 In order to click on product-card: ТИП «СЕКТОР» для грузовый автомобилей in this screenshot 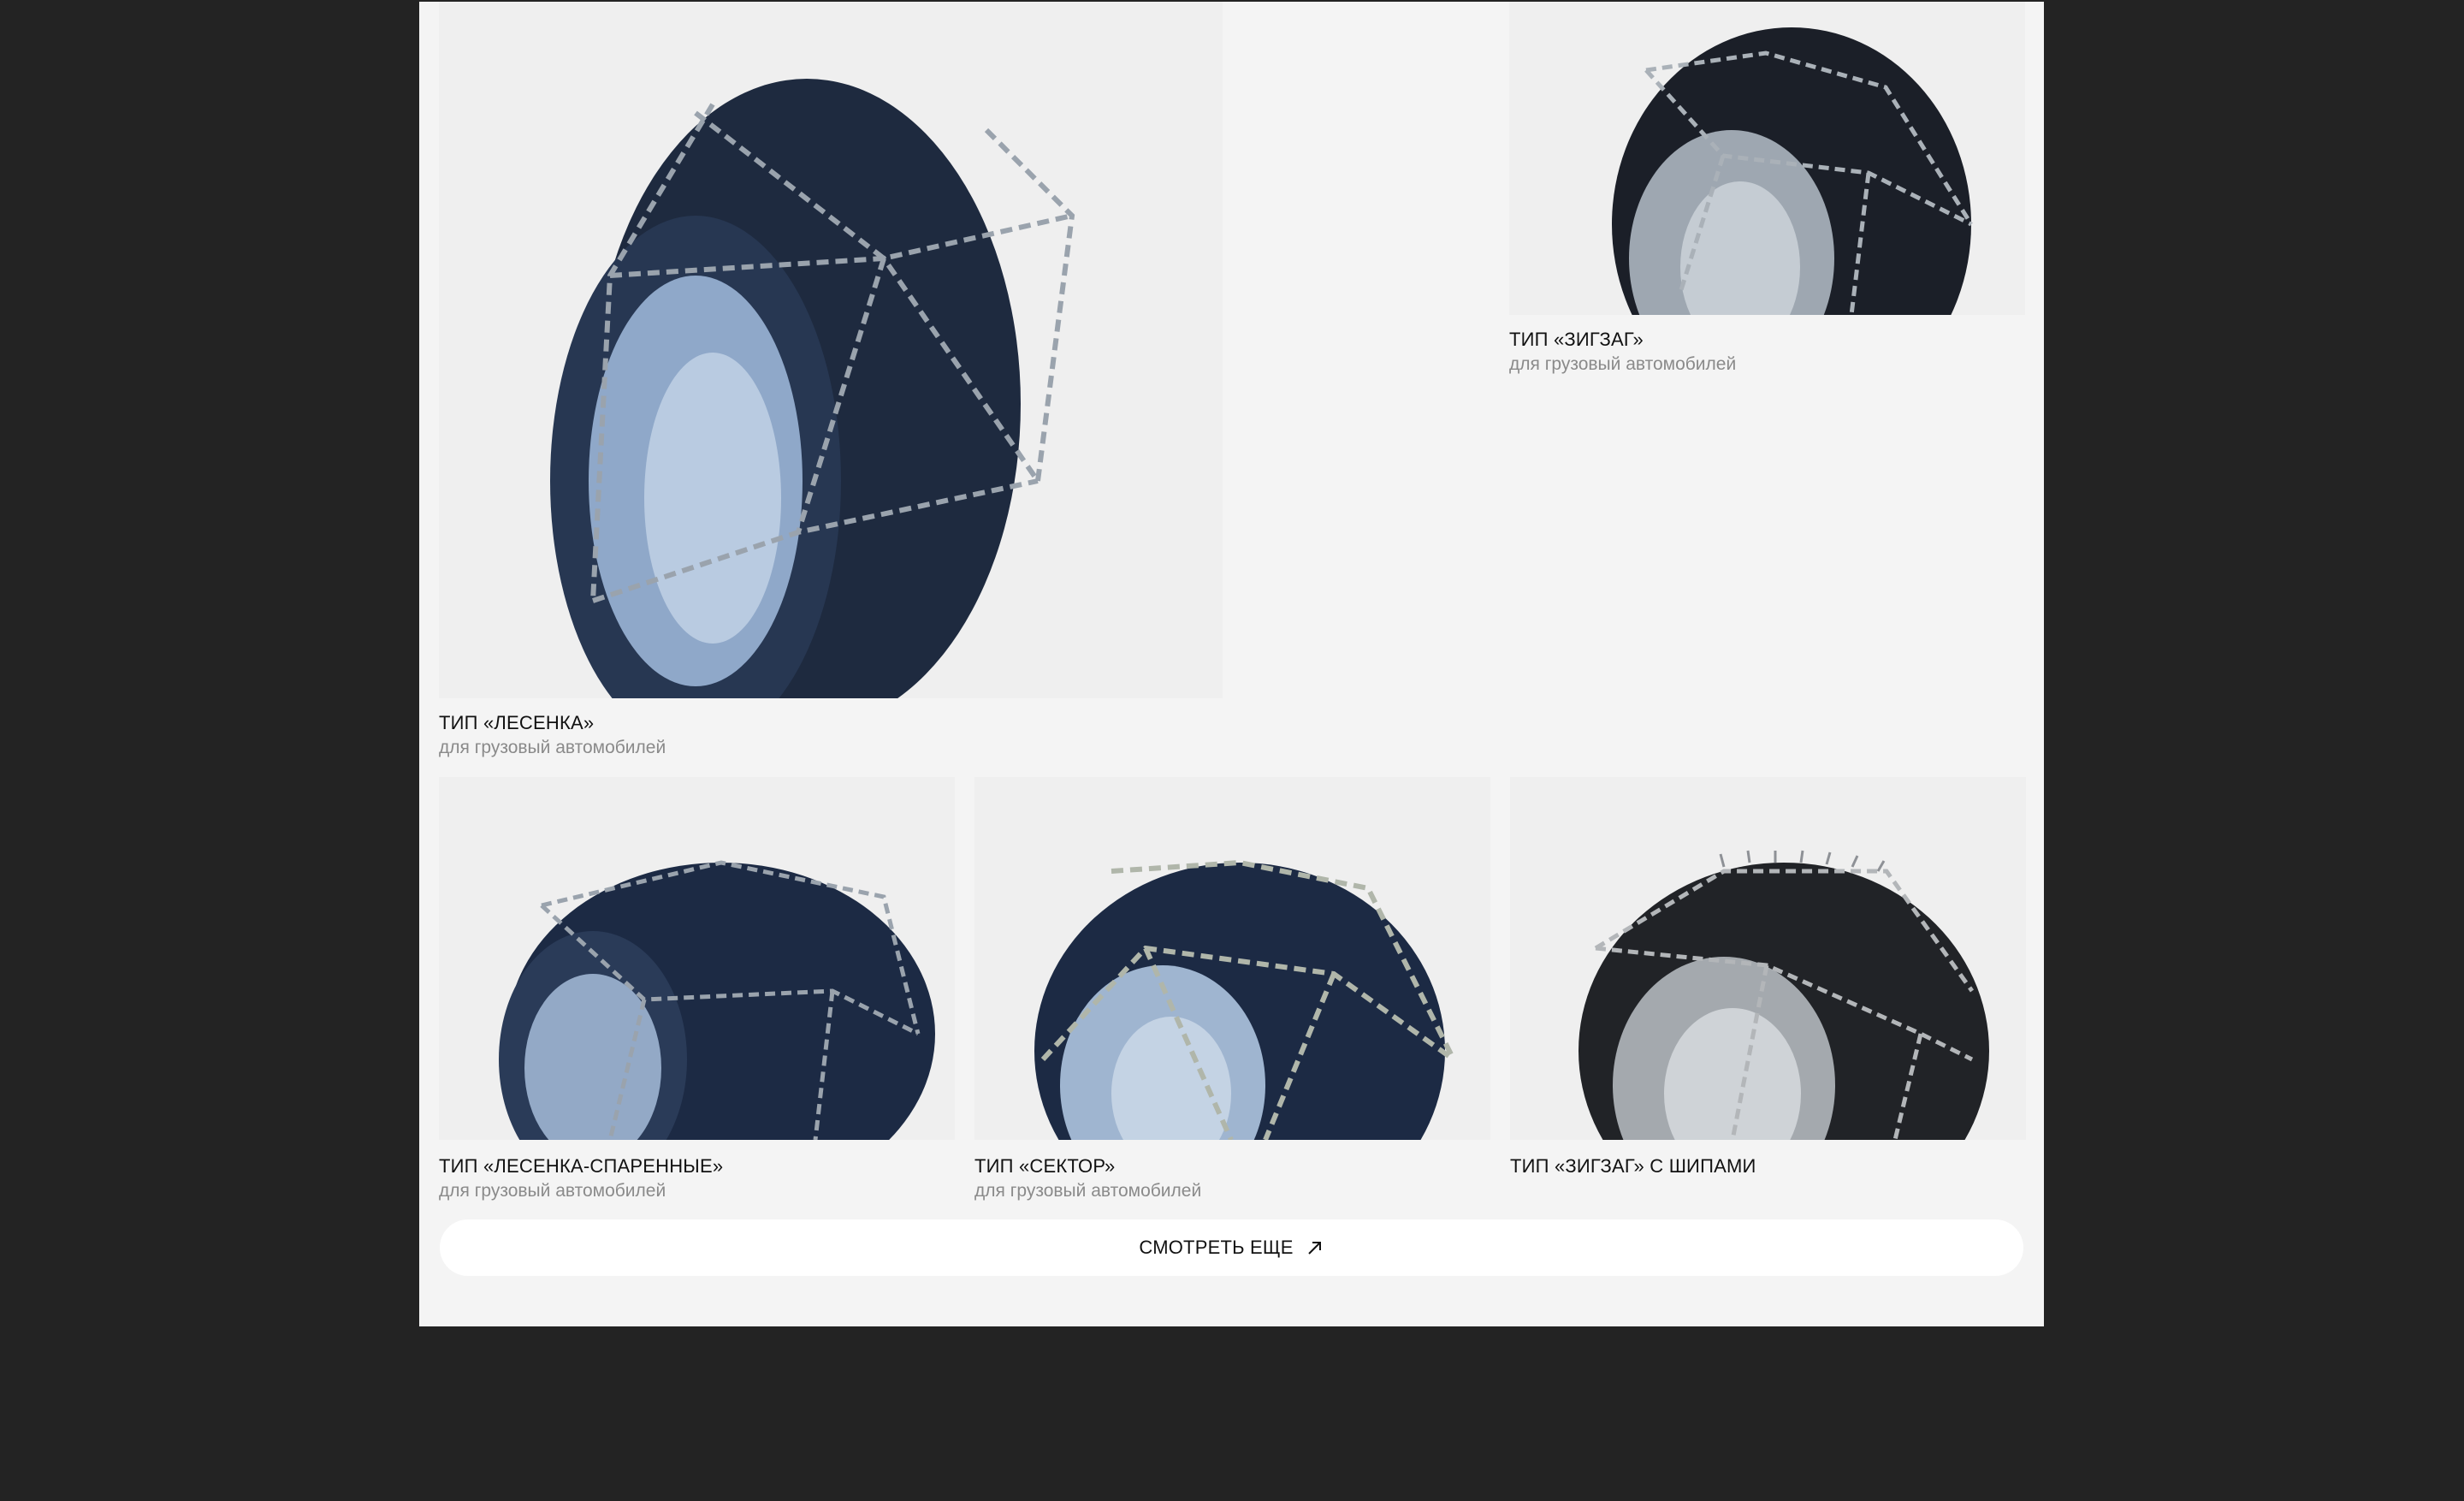, I will do `click(1232, 991)`.